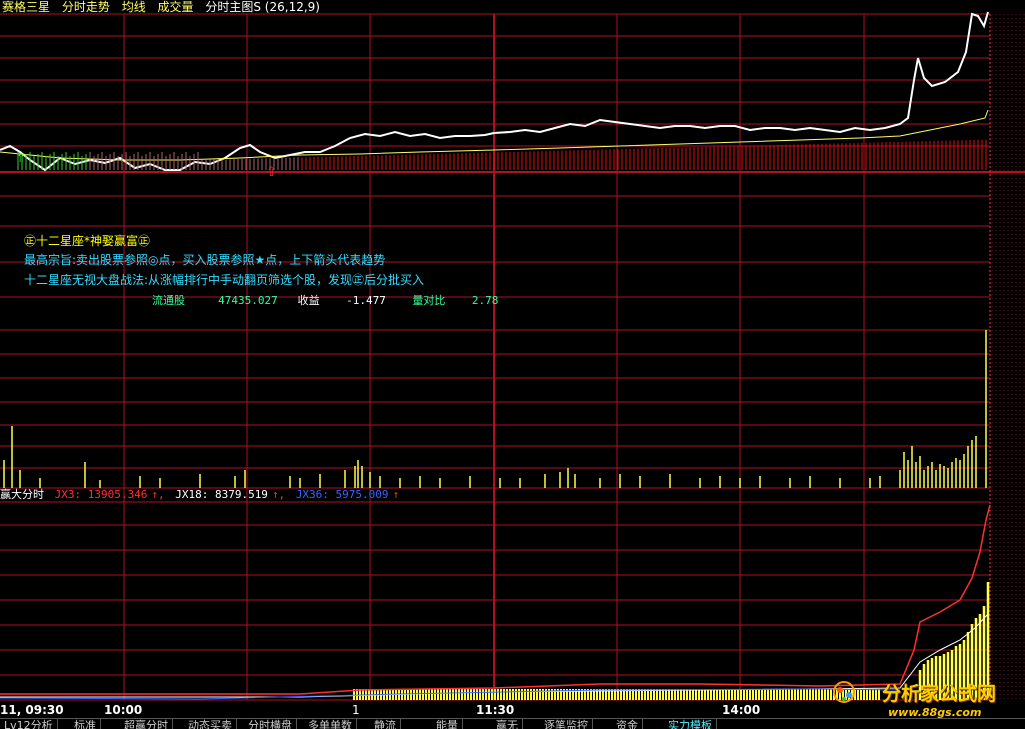  What do you see at coordinates (248, 300) in the screenshot?
I see `float-value: 47435.027` at bounding box center [248, 300].